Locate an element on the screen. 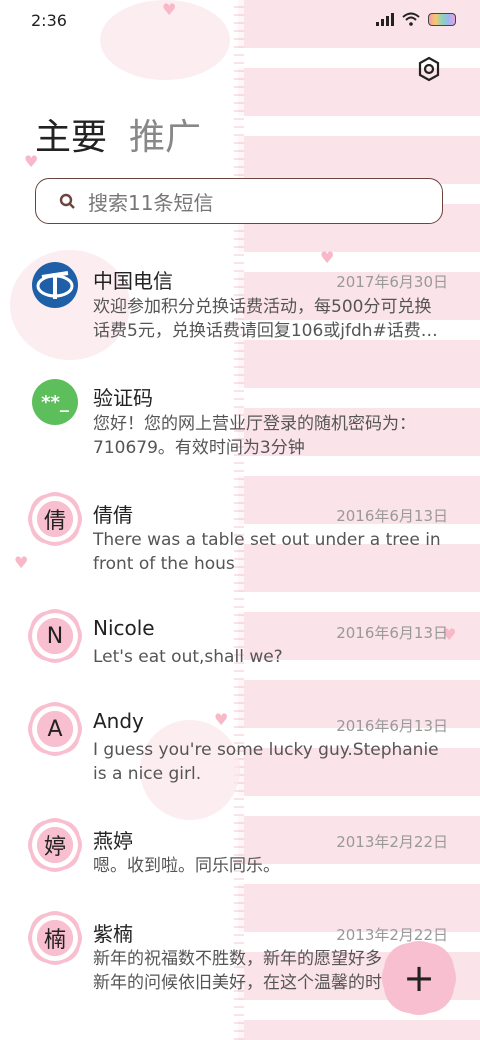  avatar: 倩 is located at coordinates (55, 519).